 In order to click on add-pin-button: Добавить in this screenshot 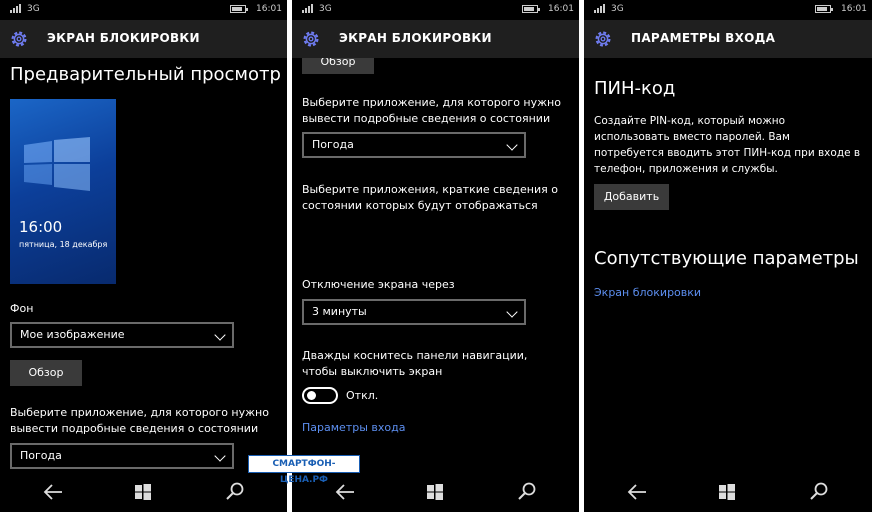, I will do `click(631, 197)`.